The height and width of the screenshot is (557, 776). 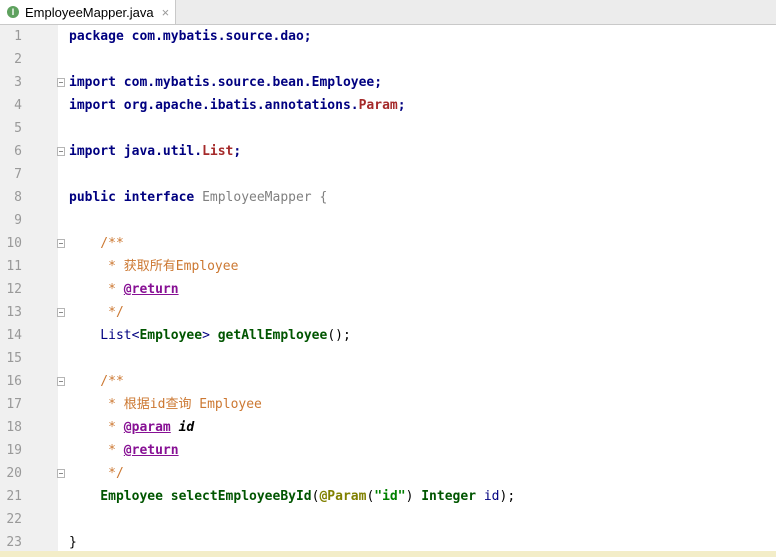 I want to click on statement-end: );, so click(x=507, y=496).